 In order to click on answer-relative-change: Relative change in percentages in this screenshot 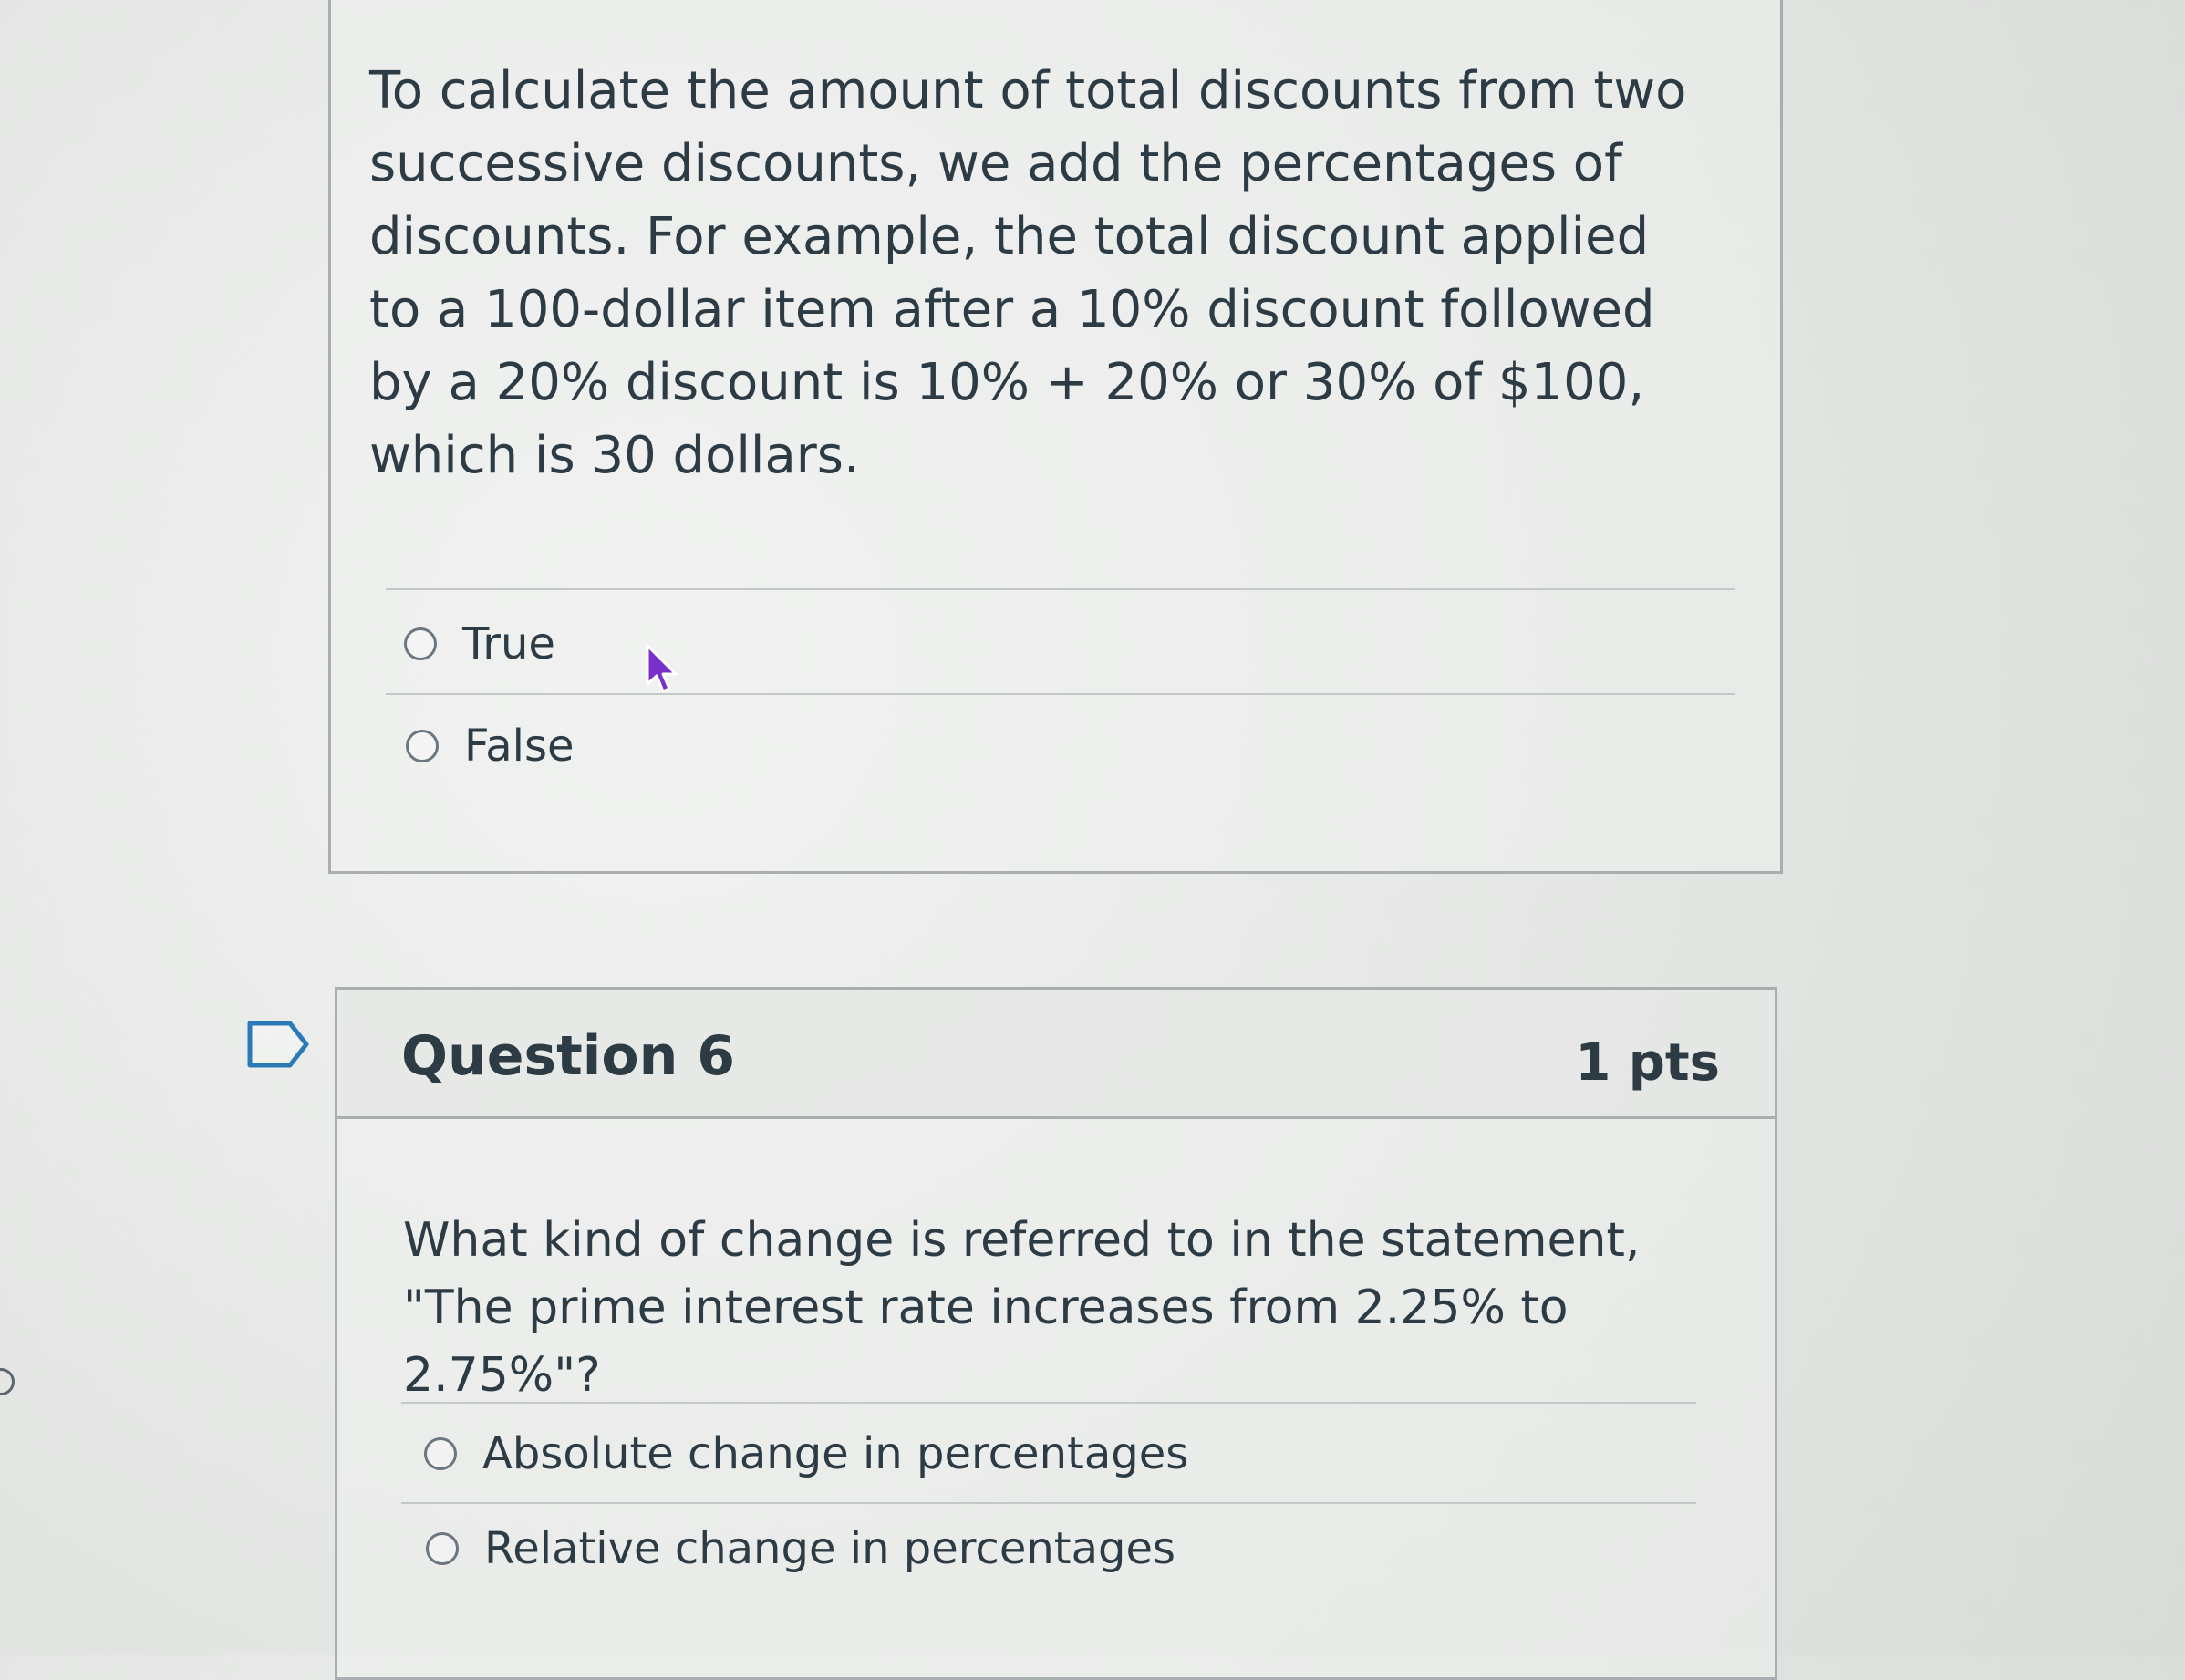, I will do `click(800, 1548)`.